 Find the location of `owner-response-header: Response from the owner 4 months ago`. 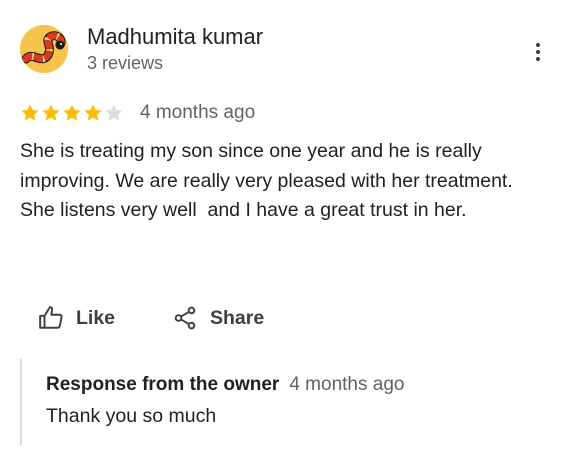

owner-response-header: Response from the owner 4 months ago is located at coordinates (225, 385).